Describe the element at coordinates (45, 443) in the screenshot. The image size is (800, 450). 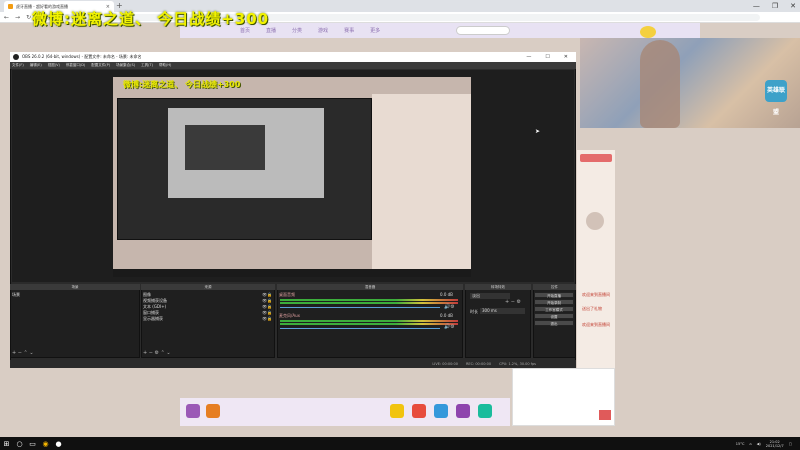
I see `chrome-icon: ◉` at that location.